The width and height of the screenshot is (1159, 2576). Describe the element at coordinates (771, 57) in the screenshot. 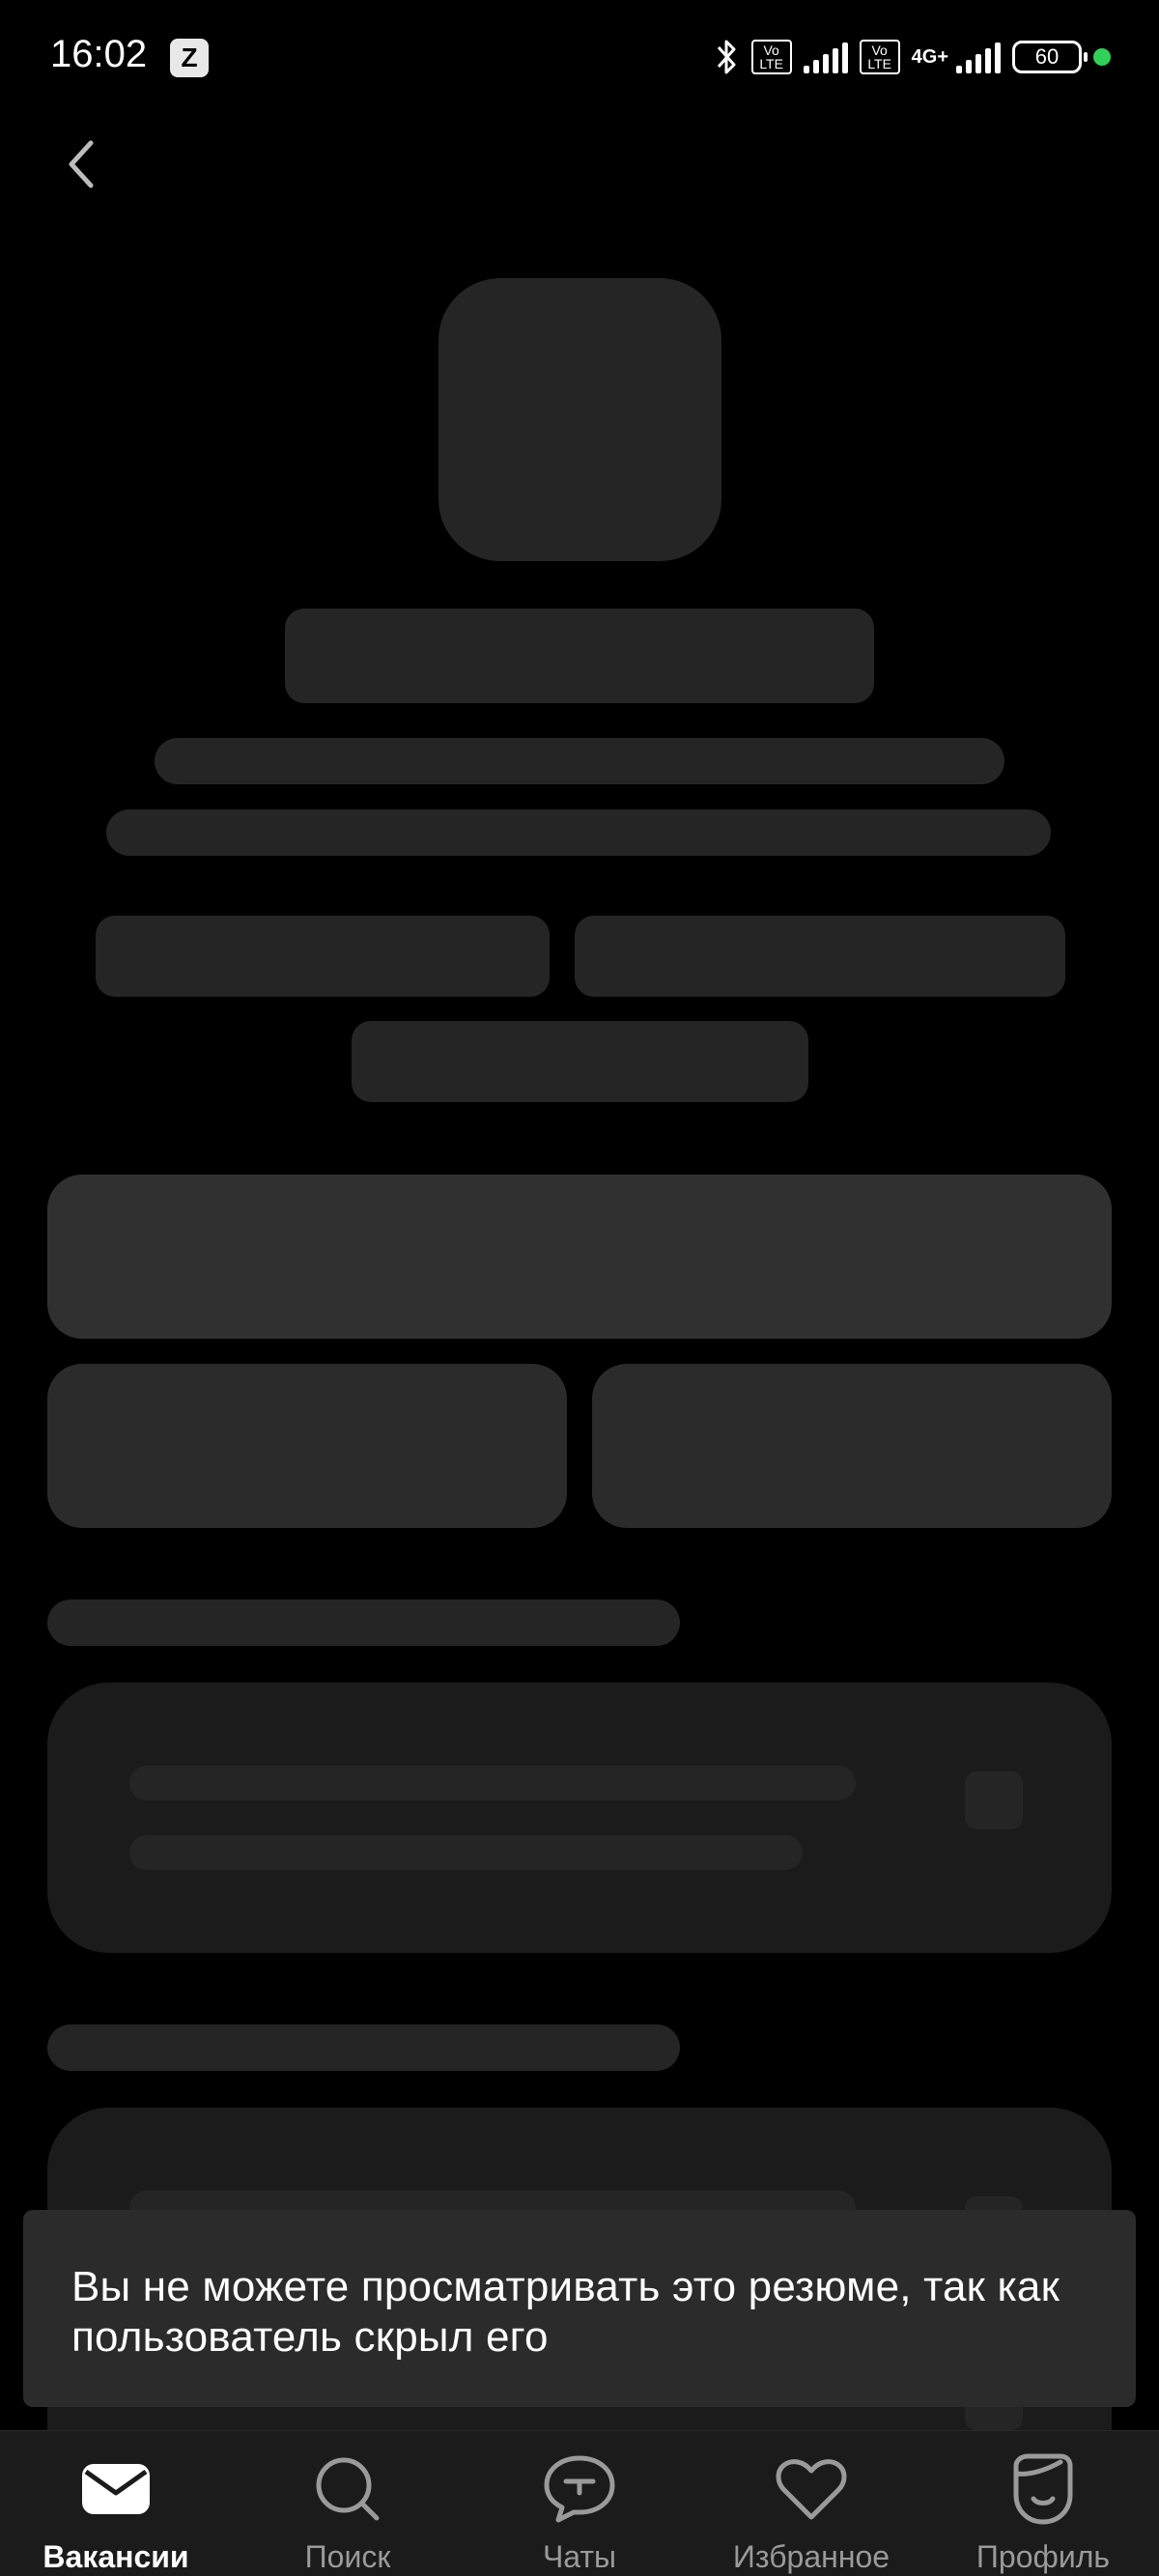

I see `volte-badge-1: Vo LTE` at that location.